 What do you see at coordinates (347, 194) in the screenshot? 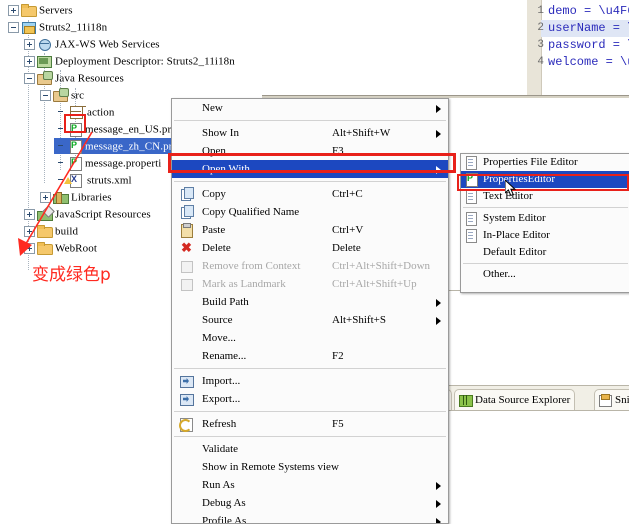
I see `menu-item-shortcut: Ctrl+C` at bounding box center [347, 194].